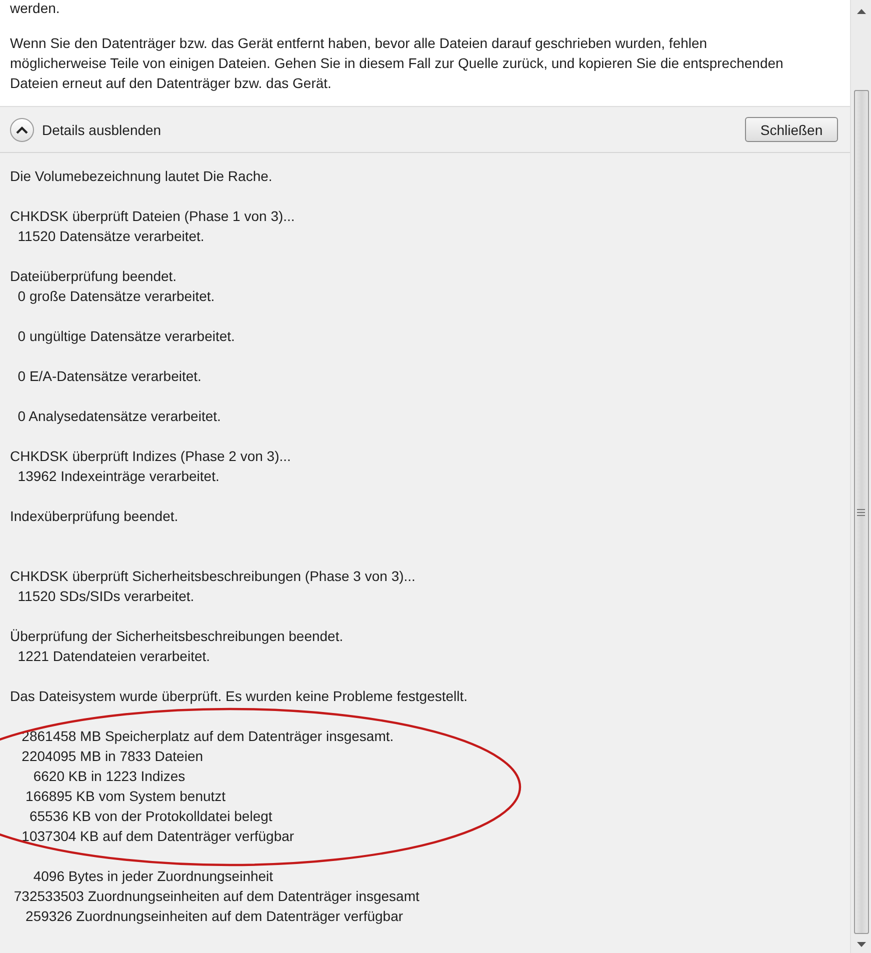 This screenshot has width=871, height=953. I want to click on grip-icon, so click(861, 512).